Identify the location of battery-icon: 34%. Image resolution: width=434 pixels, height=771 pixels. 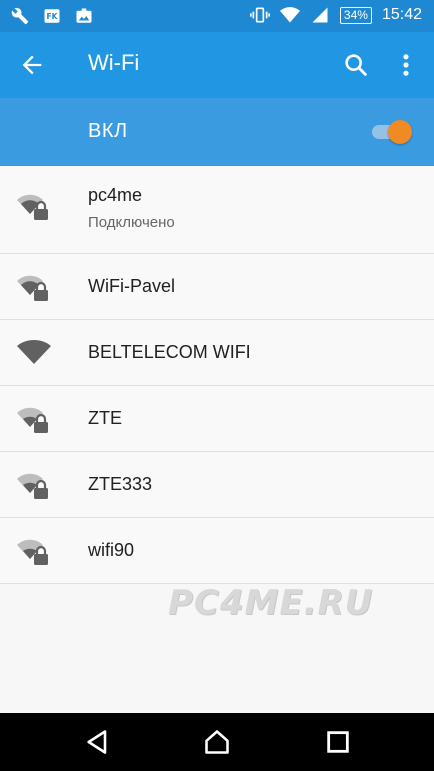
(355, 15).